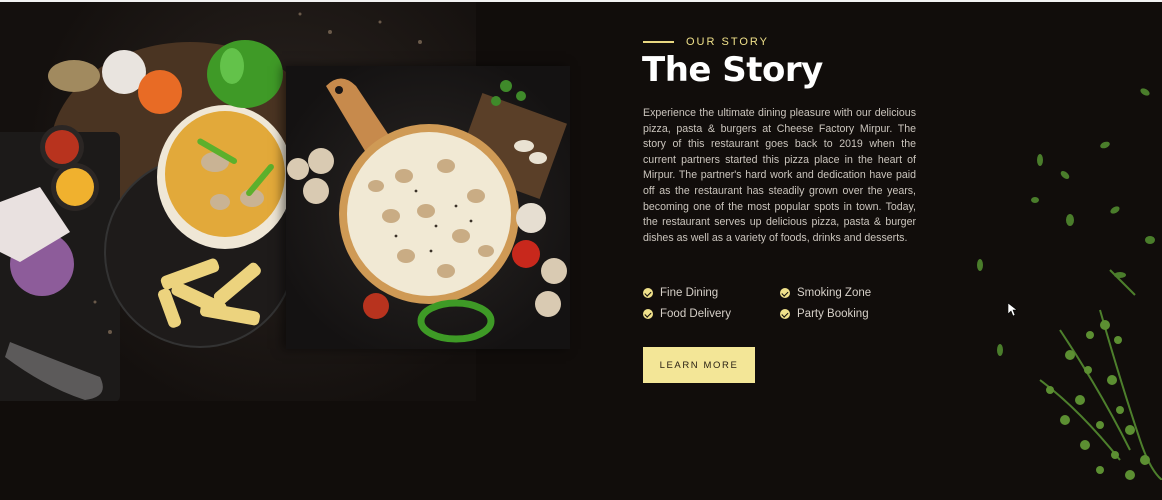  I want to click on feature-item-party-booking: Party Booking, so click(860, 314).